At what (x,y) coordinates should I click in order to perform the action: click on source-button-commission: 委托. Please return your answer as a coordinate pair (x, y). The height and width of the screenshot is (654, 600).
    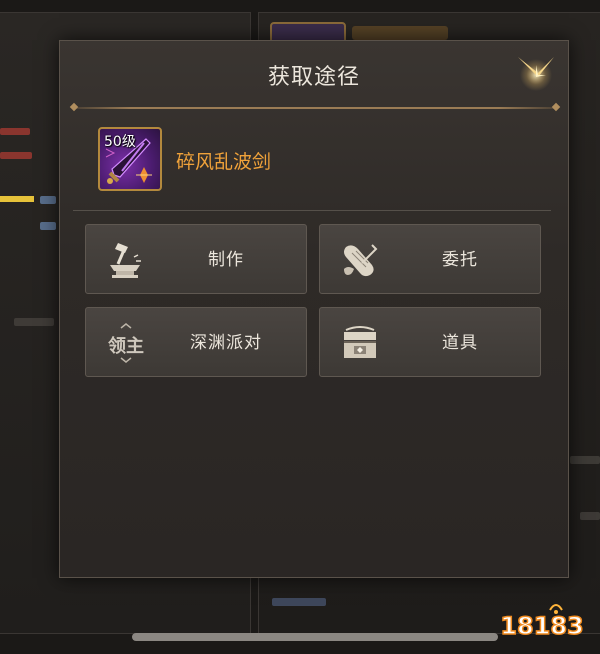
    Looking at the image, I should click on (430, 259).